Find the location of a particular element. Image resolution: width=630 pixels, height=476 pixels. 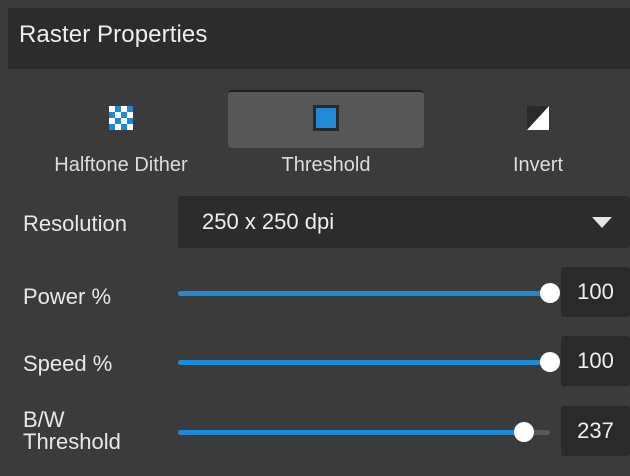

bw-threshold-value: 237 is located at coordinates (595, 430).